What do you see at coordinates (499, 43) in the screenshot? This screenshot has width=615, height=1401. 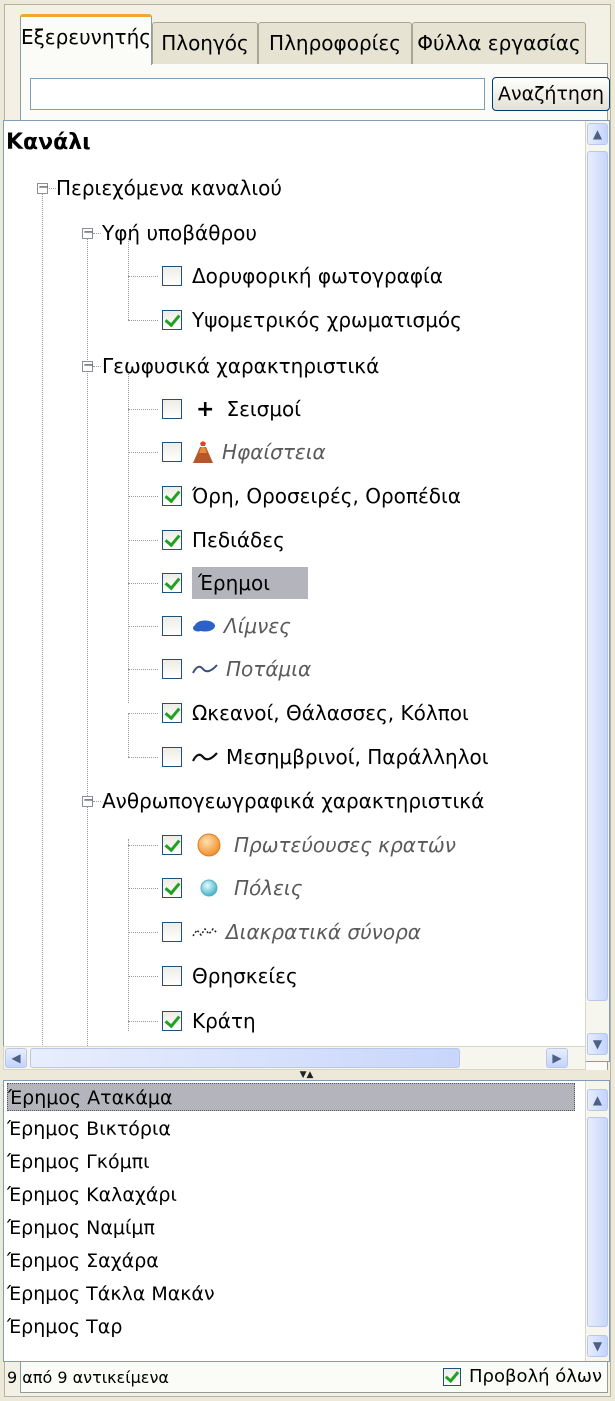 I see `tab-worksheets: Φύλλα εργασίας` at bounding box center [499, 43].